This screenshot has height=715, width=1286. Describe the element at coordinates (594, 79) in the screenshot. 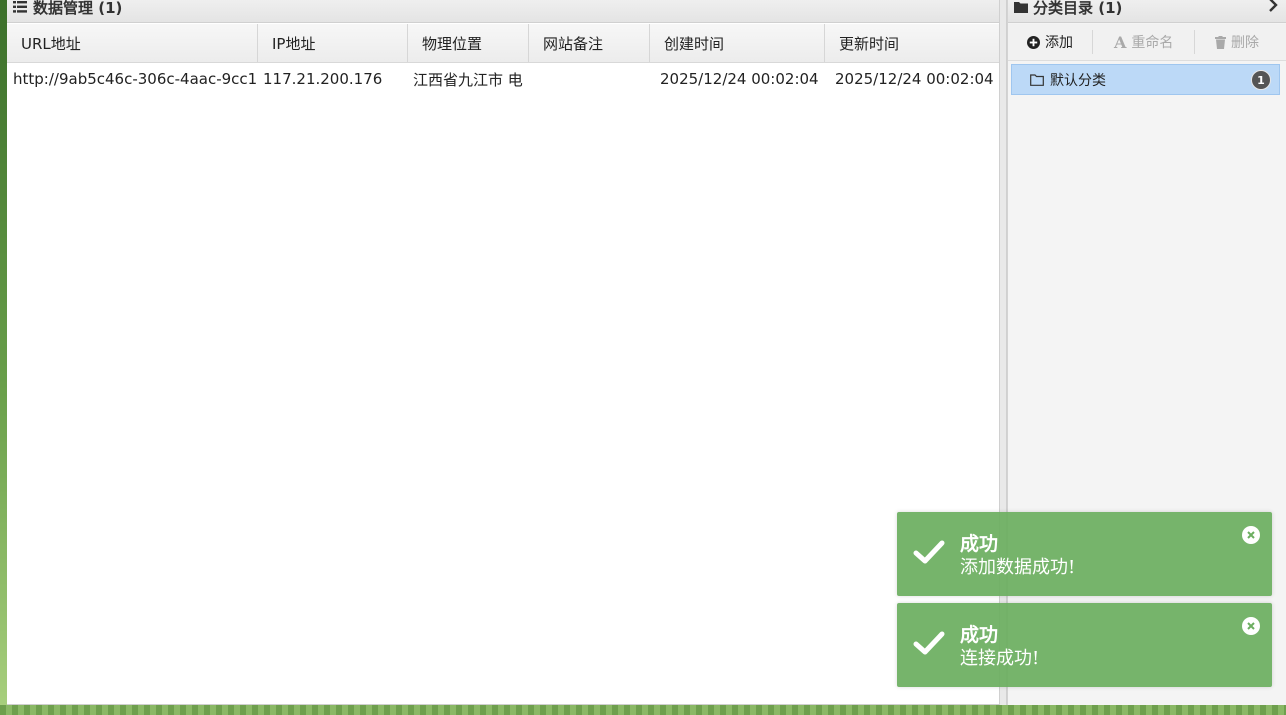

I see `cell-note` at that location.